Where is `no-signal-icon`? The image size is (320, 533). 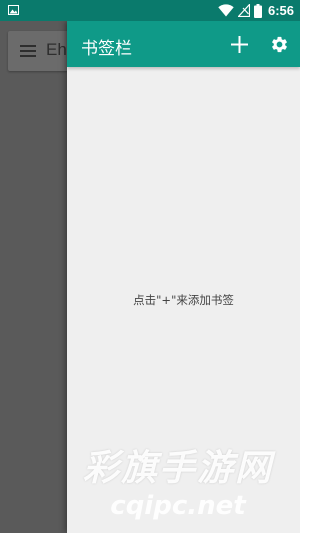
no-signal-icon is located at coordinates (243, 10).